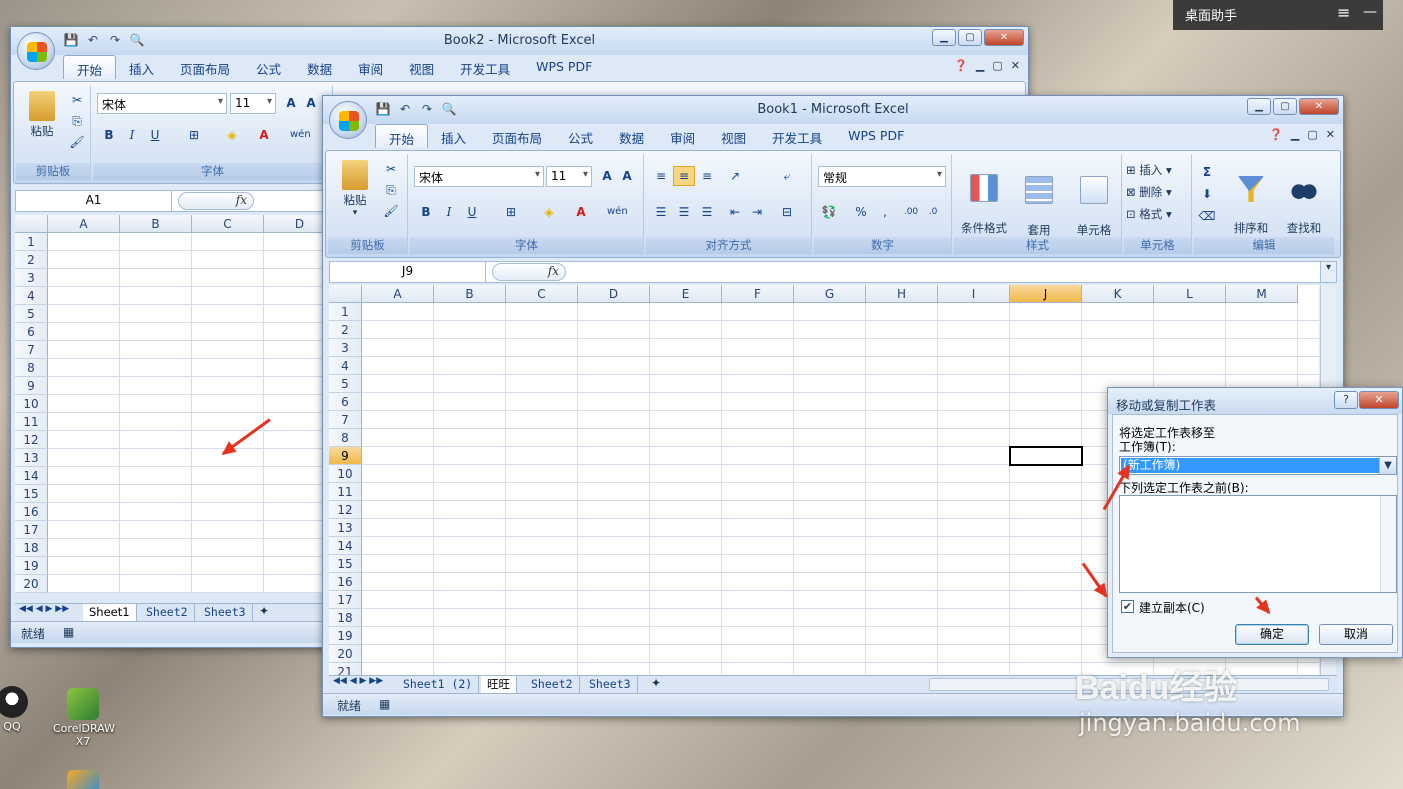 The height and width of the screenshot is (789, 1403). Describe the element at coordinates (882, 176) in the screenshot. I see `number-format-combo: 常规` at that location.